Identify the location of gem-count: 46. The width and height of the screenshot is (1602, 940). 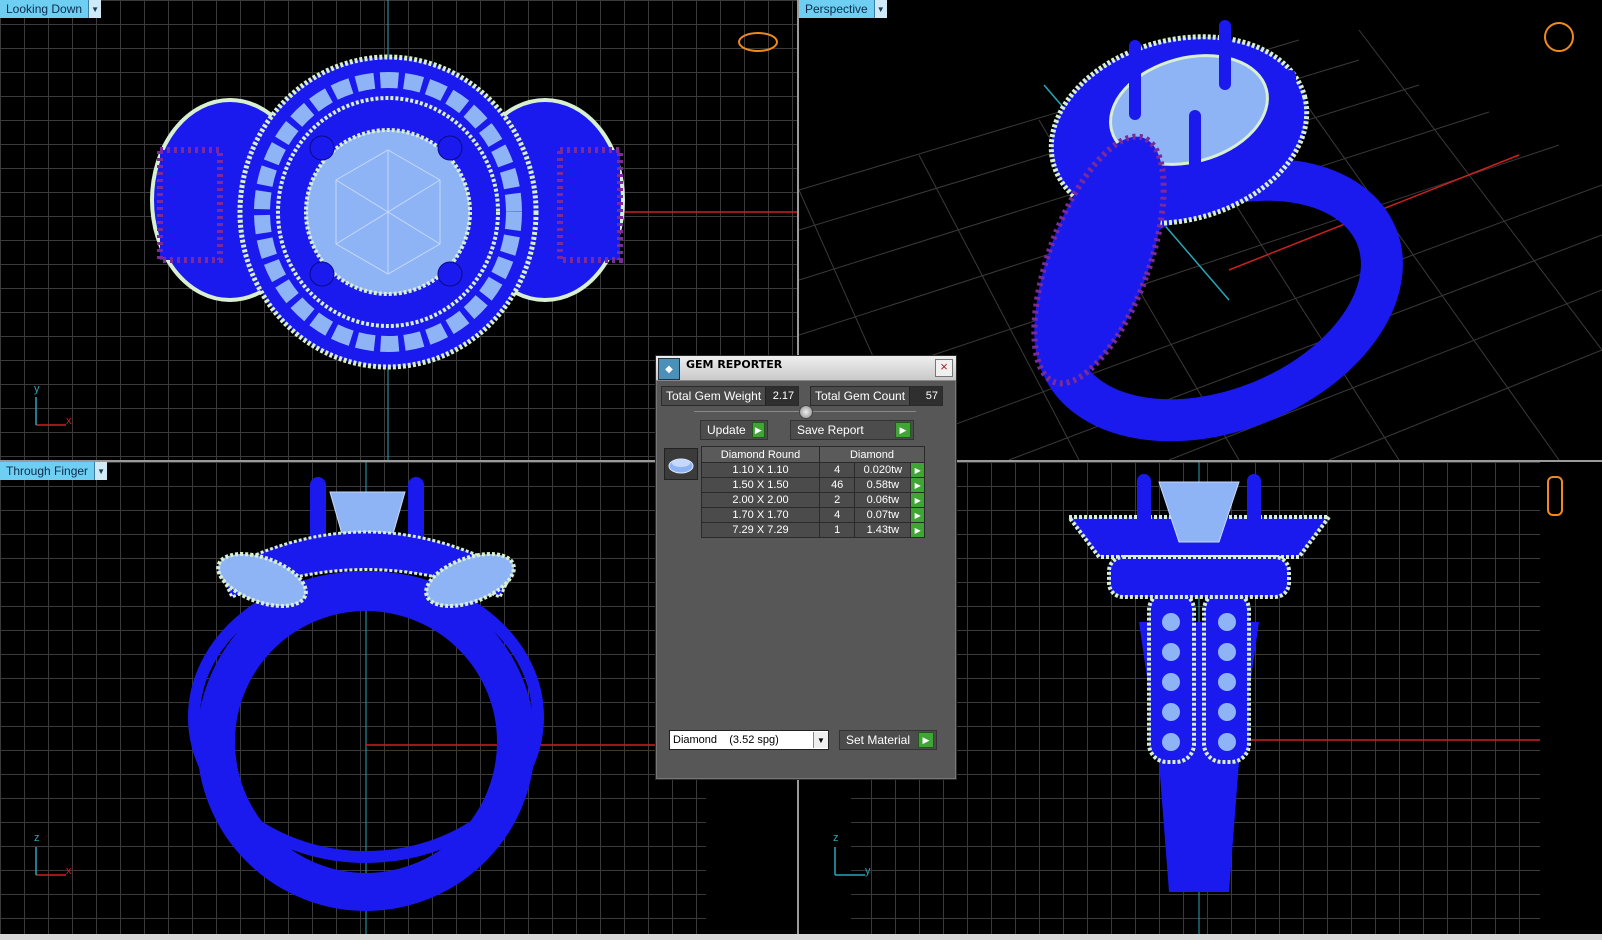
(837, 485).